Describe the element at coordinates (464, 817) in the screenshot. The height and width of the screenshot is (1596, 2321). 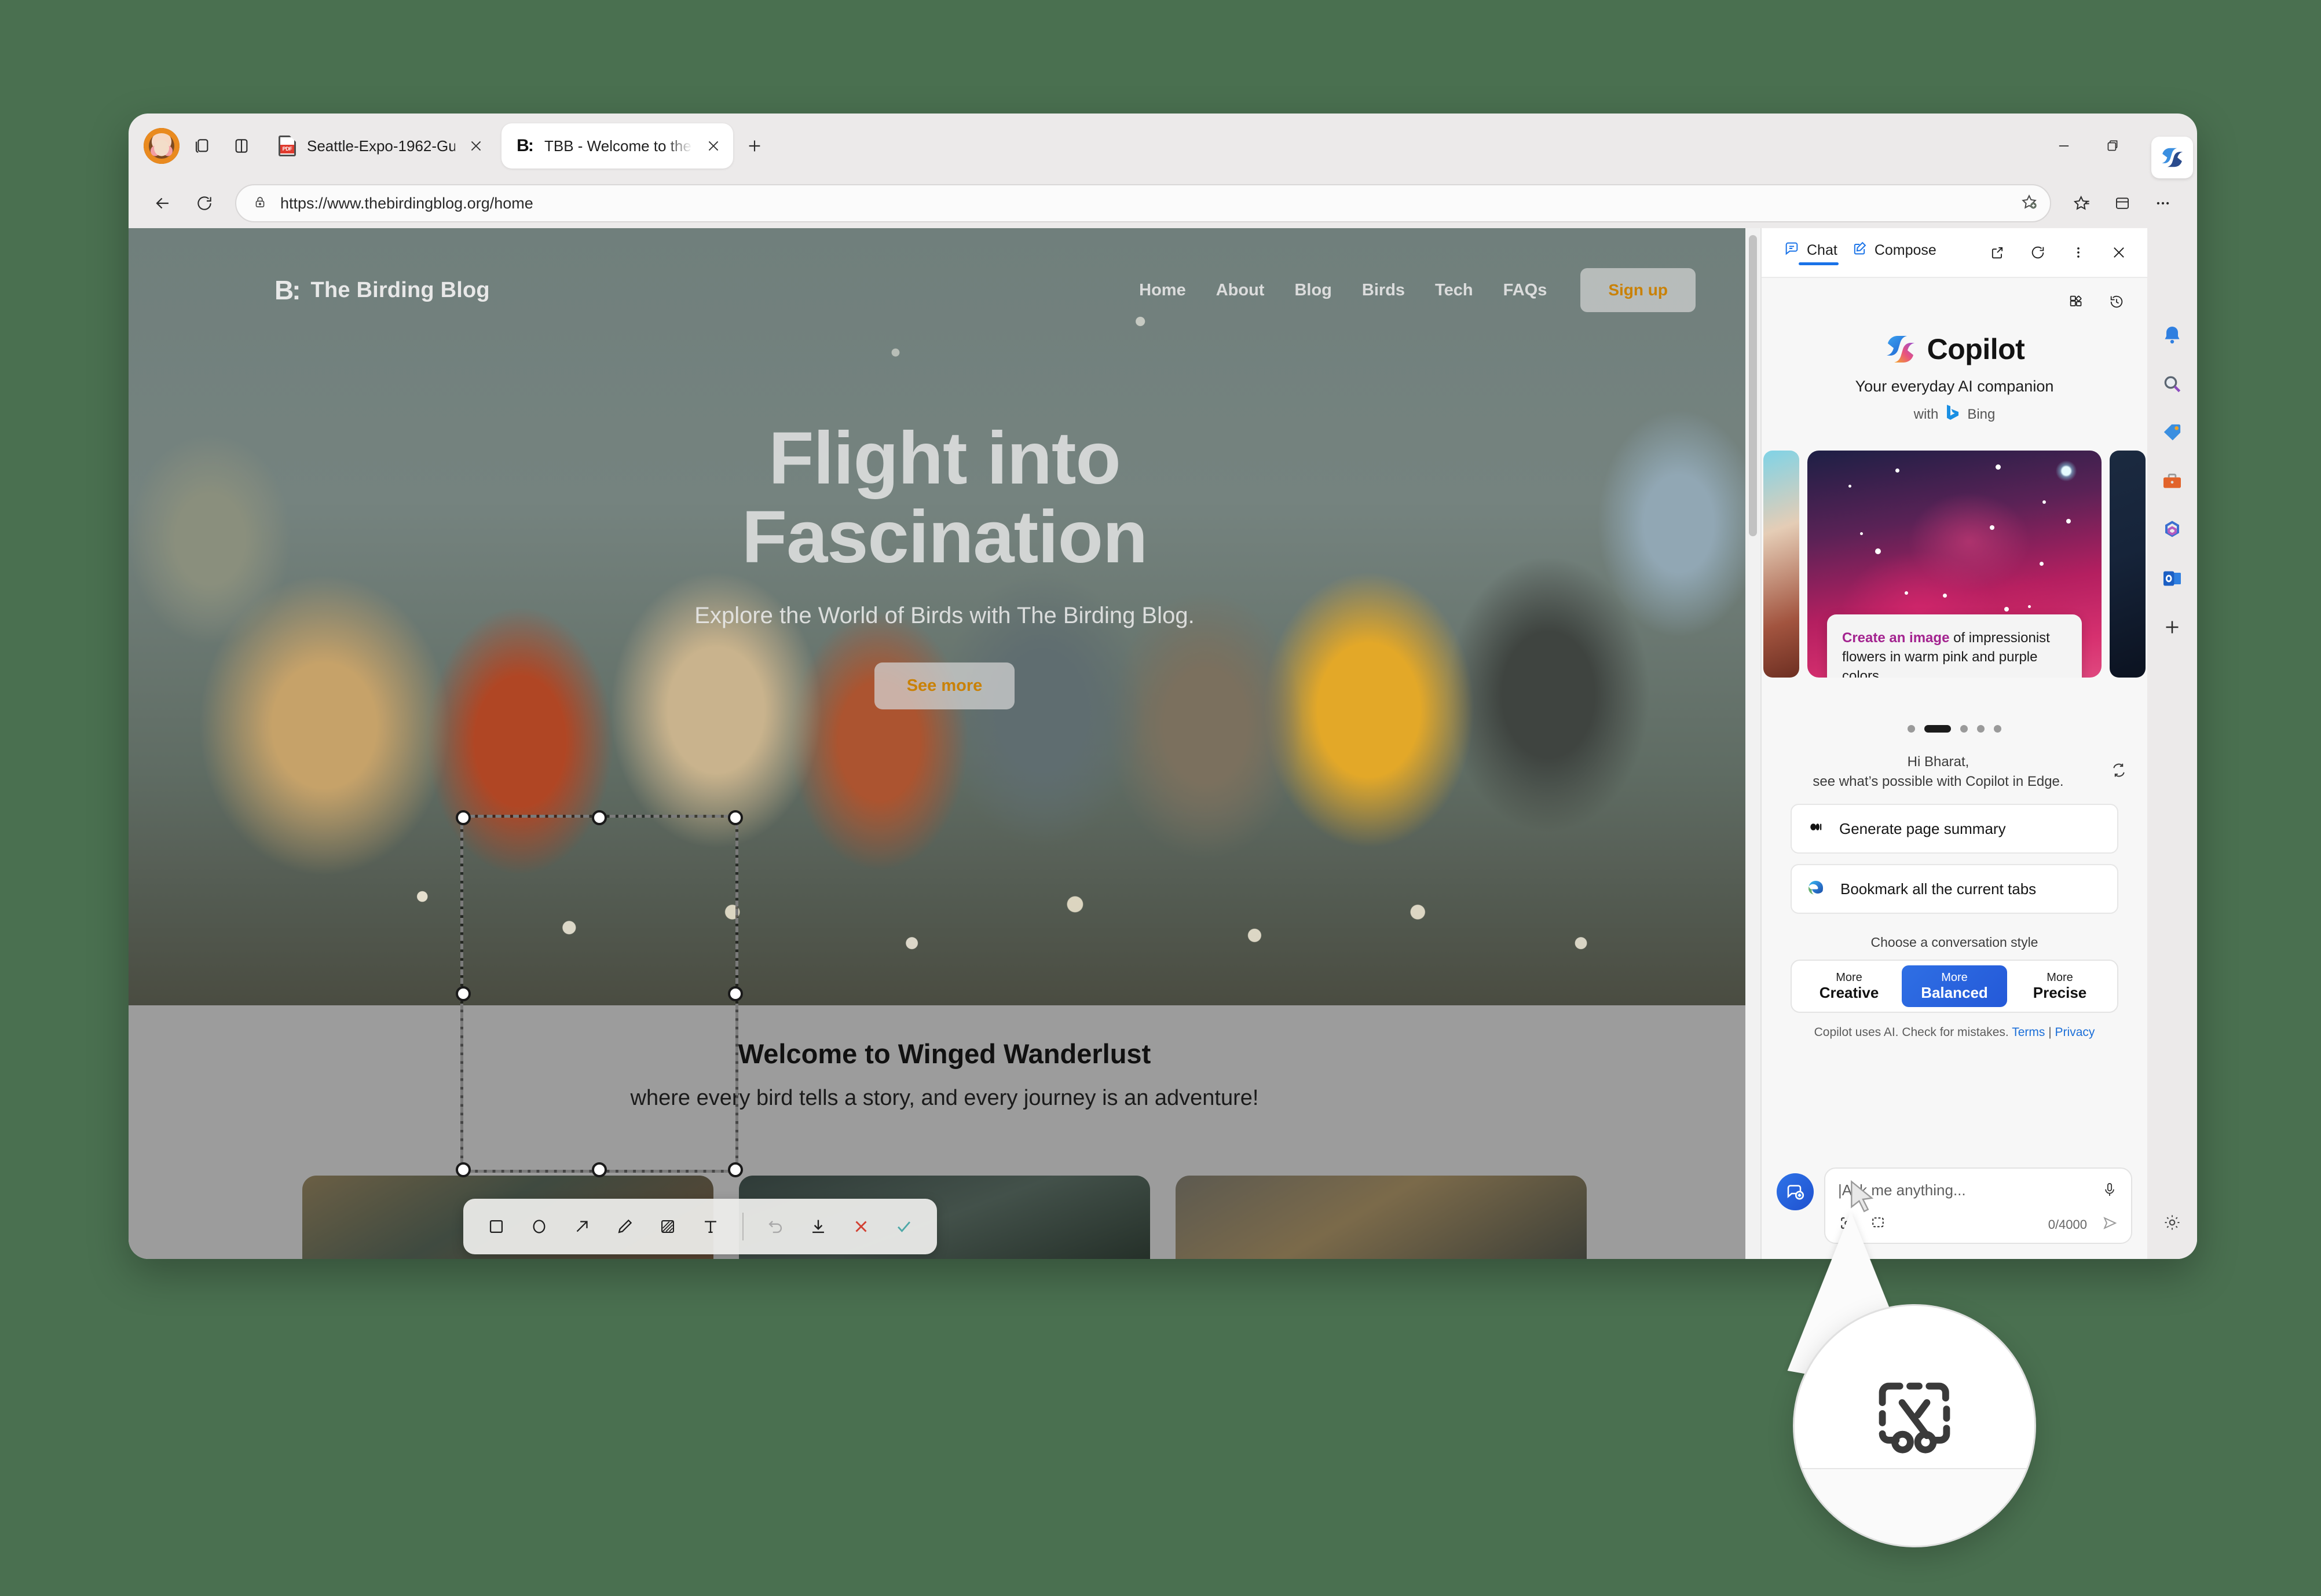
I see `resize-handle-top-left` at that location.